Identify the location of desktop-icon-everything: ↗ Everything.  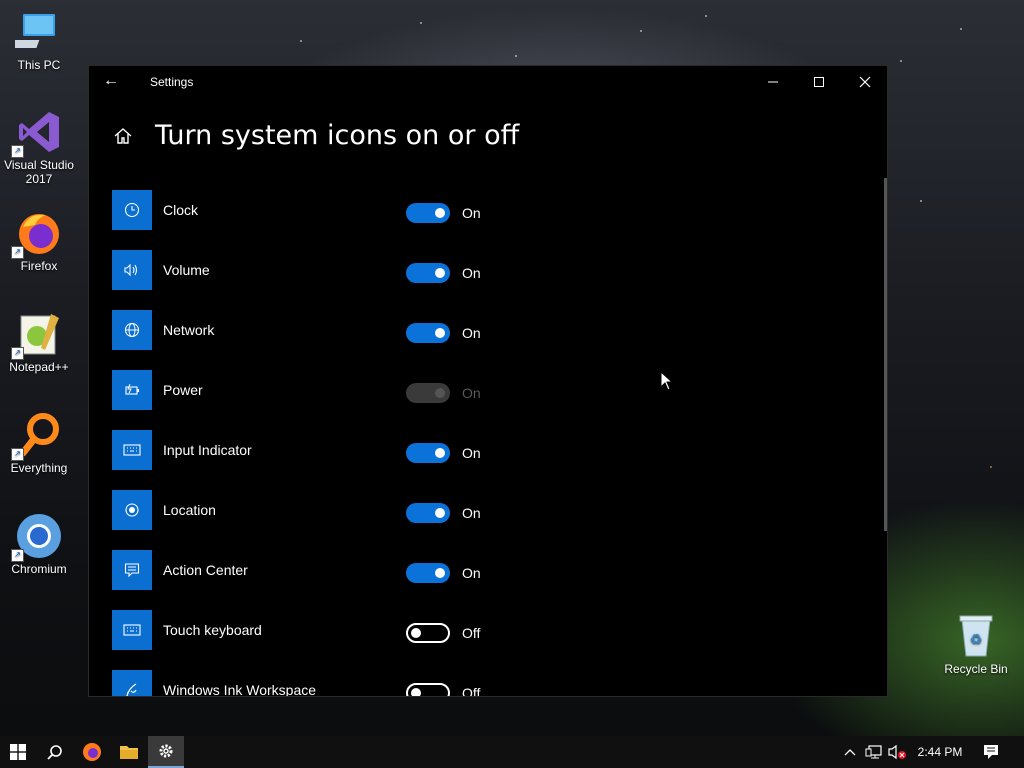
(39, 443).